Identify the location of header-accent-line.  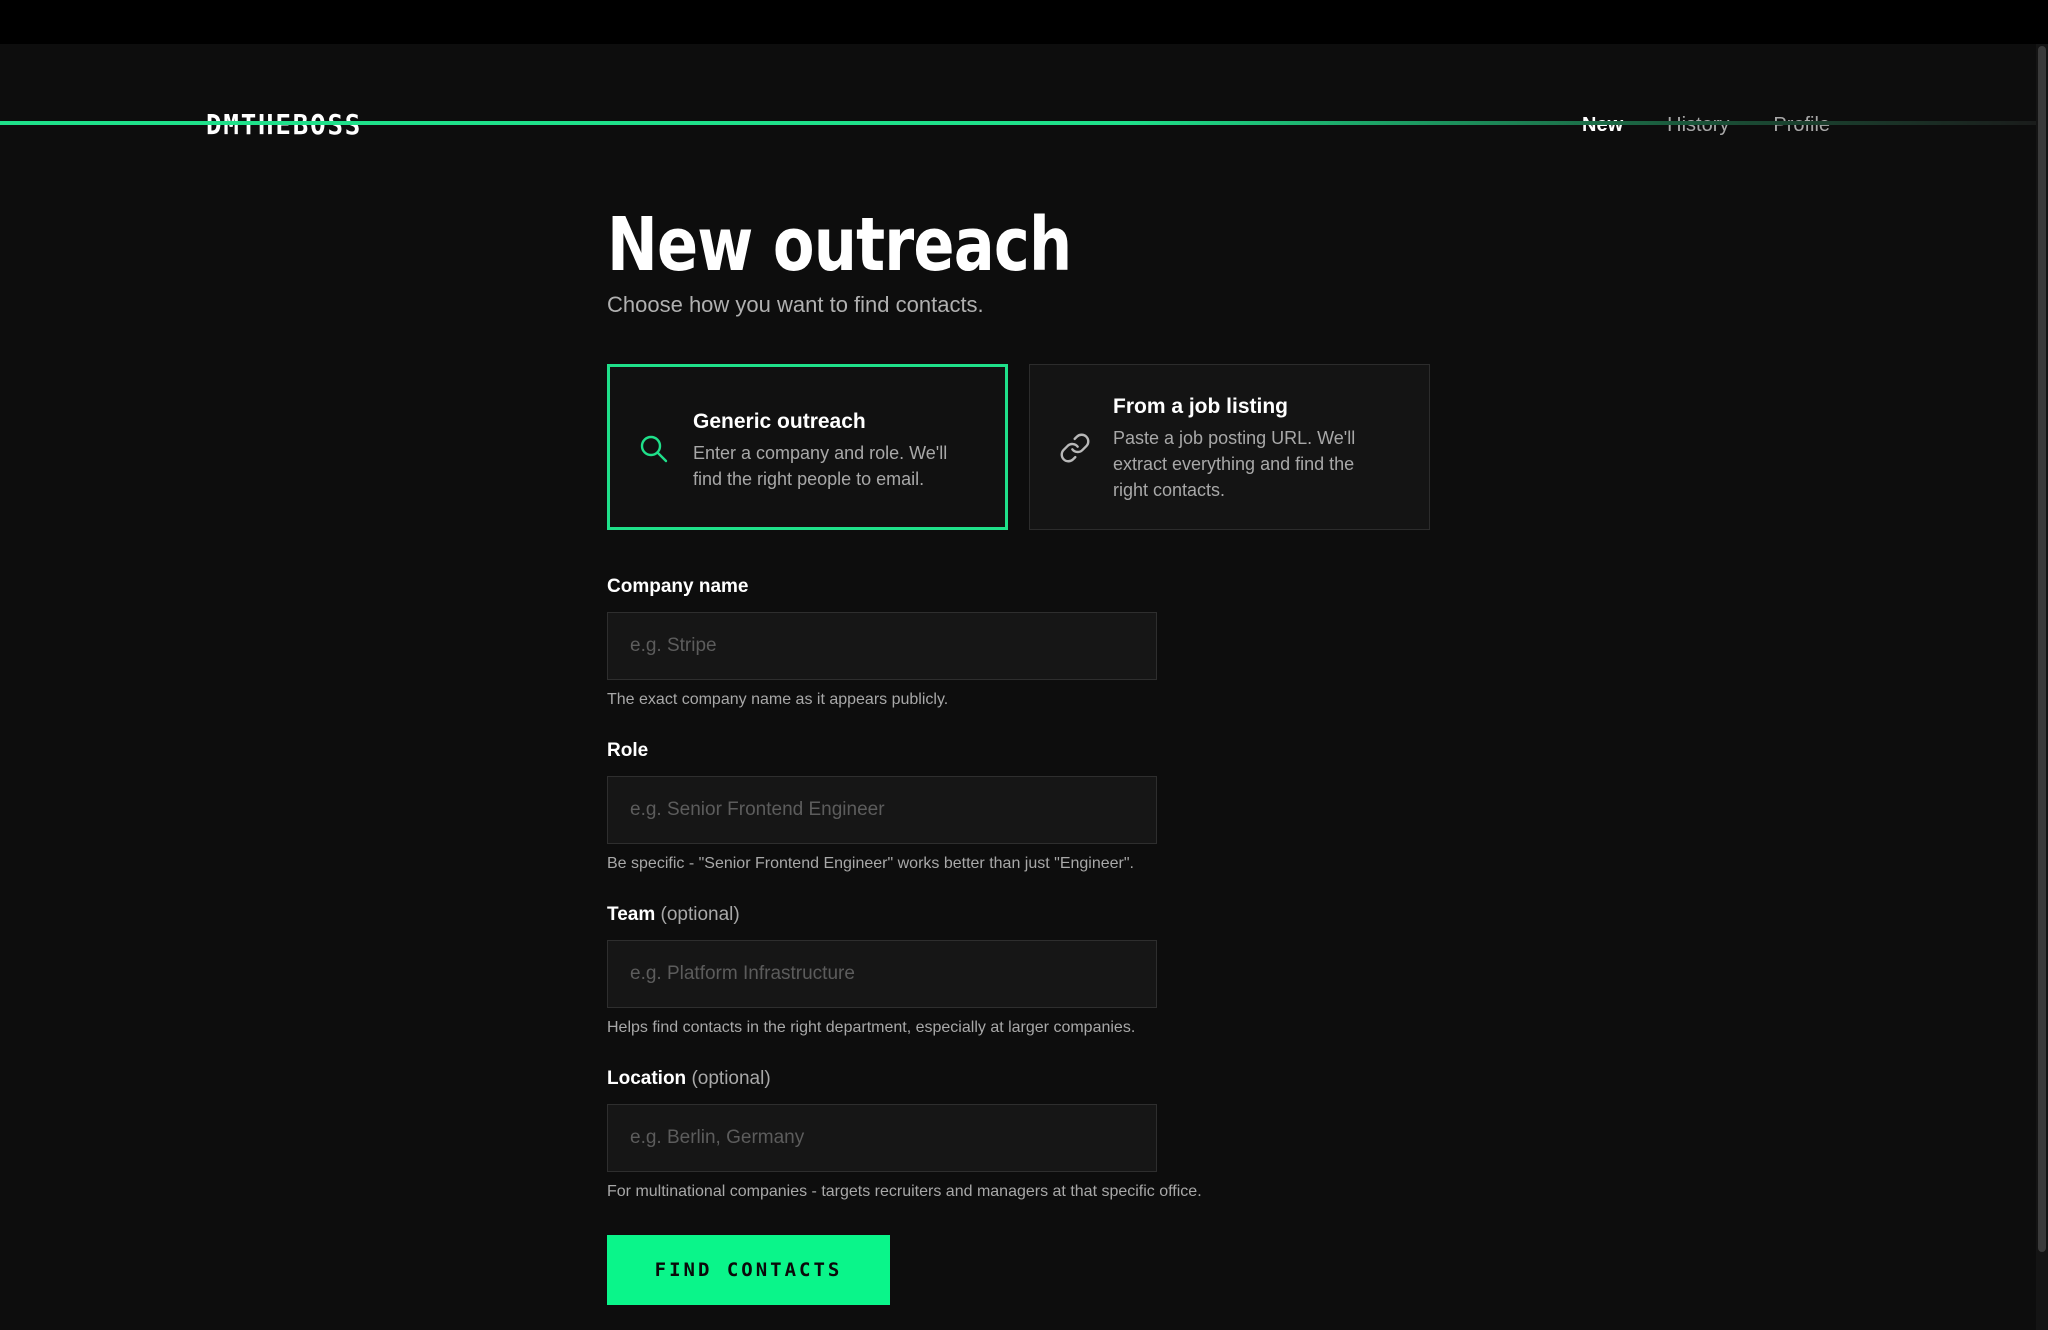
(1024, 123).